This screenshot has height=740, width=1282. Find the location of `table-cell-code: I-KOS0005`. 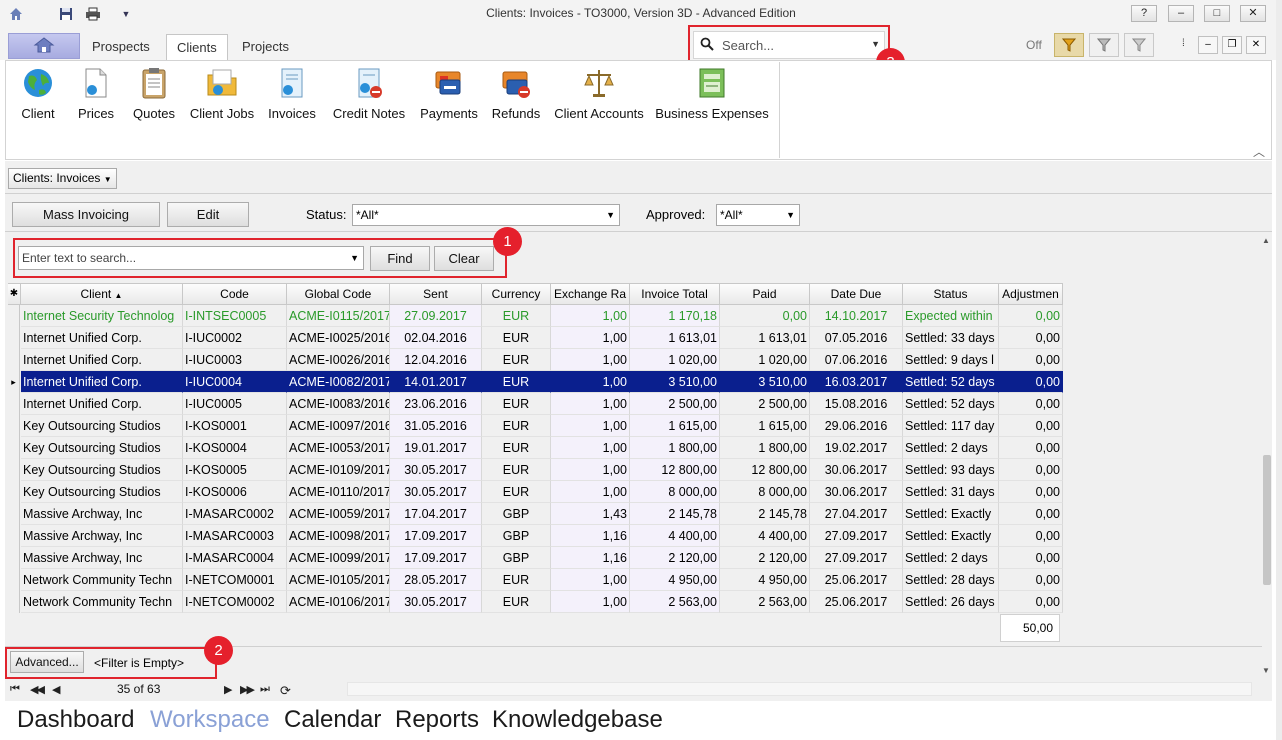

table-cell-code: I-KOS0005 is located at coordinates (235, 470).